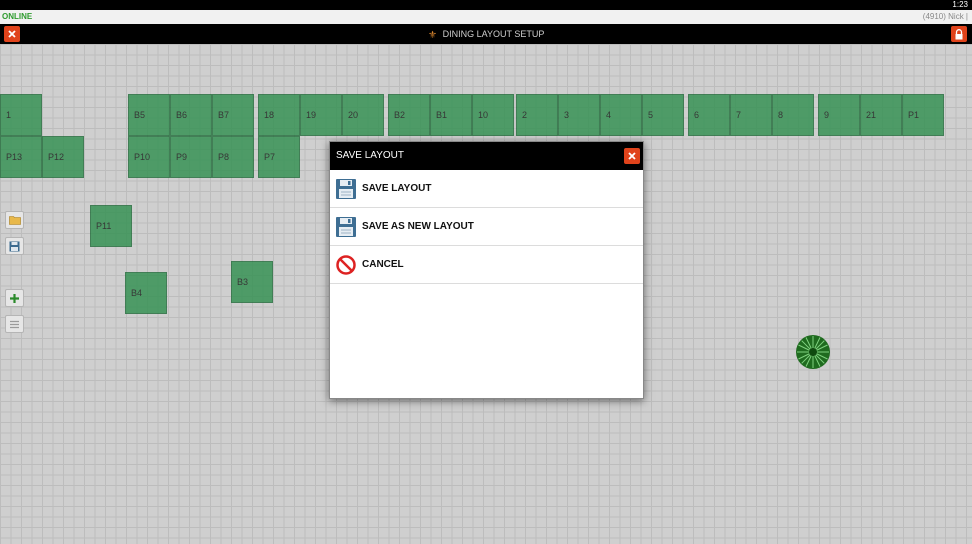  Describe the element at coordinates (493, 115) in the screenshot. I see `table-tile: 10` at that location.